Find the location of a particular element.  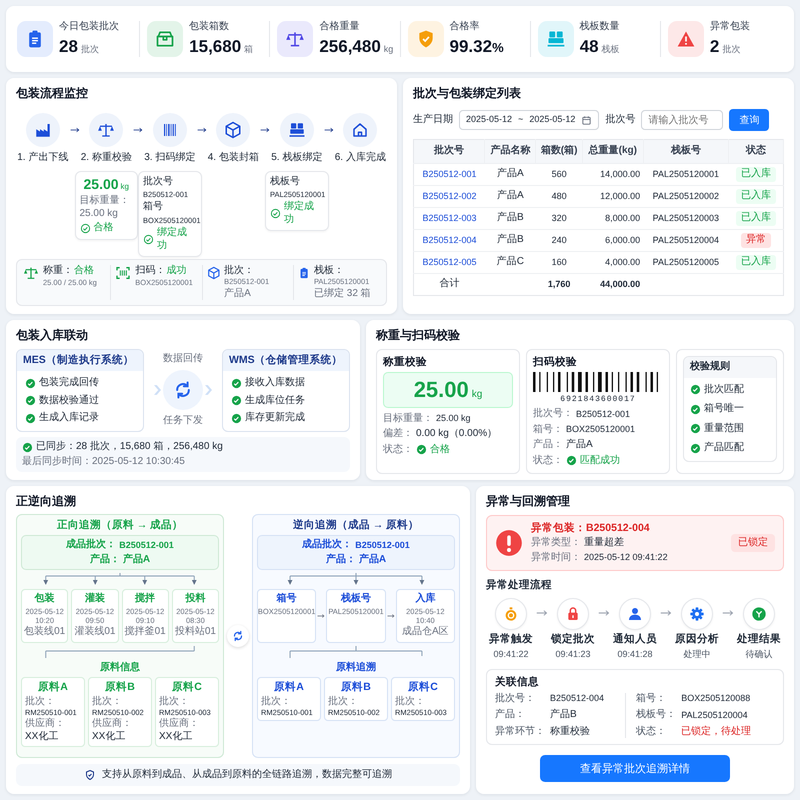

column-header: 箱数(箱) is located at coordinates (559, 152).